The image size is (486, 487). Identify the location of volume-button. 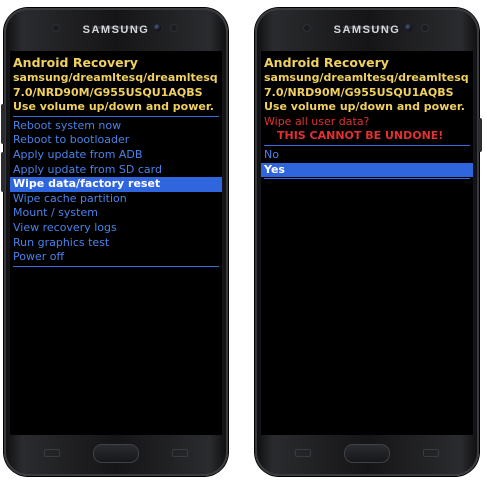
(3, 124).